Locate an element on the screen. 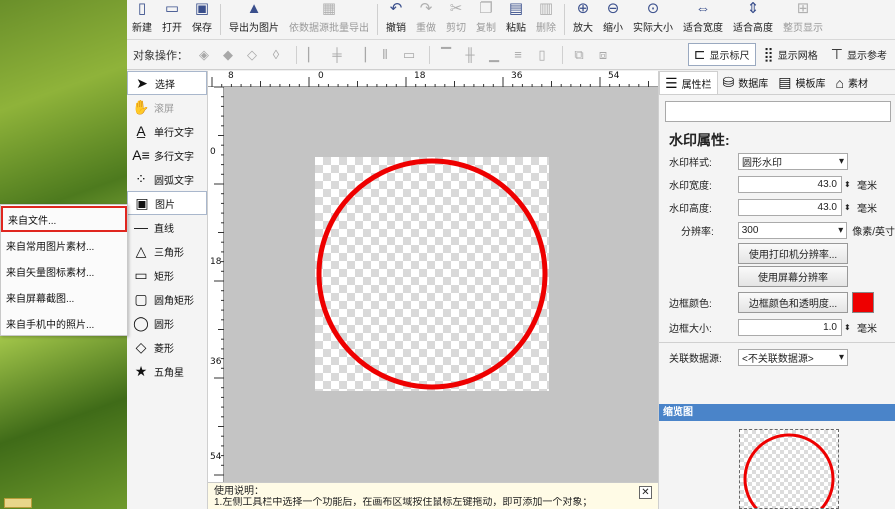 The height and width of the screenshot is (509, 895). tab-properties: ☰ 属性栏 is located at coordinates (688, 82).